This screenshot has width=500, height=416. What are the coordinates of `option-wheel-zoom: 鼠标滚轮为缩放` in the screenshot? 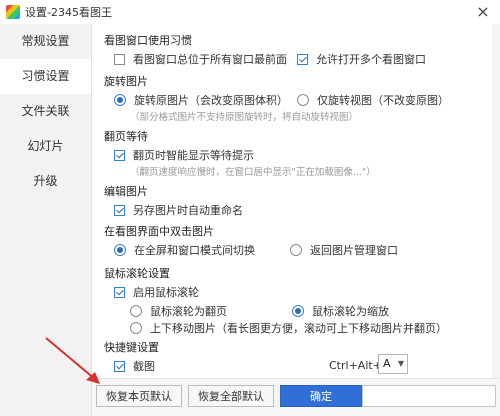 It's located at (340, 311).